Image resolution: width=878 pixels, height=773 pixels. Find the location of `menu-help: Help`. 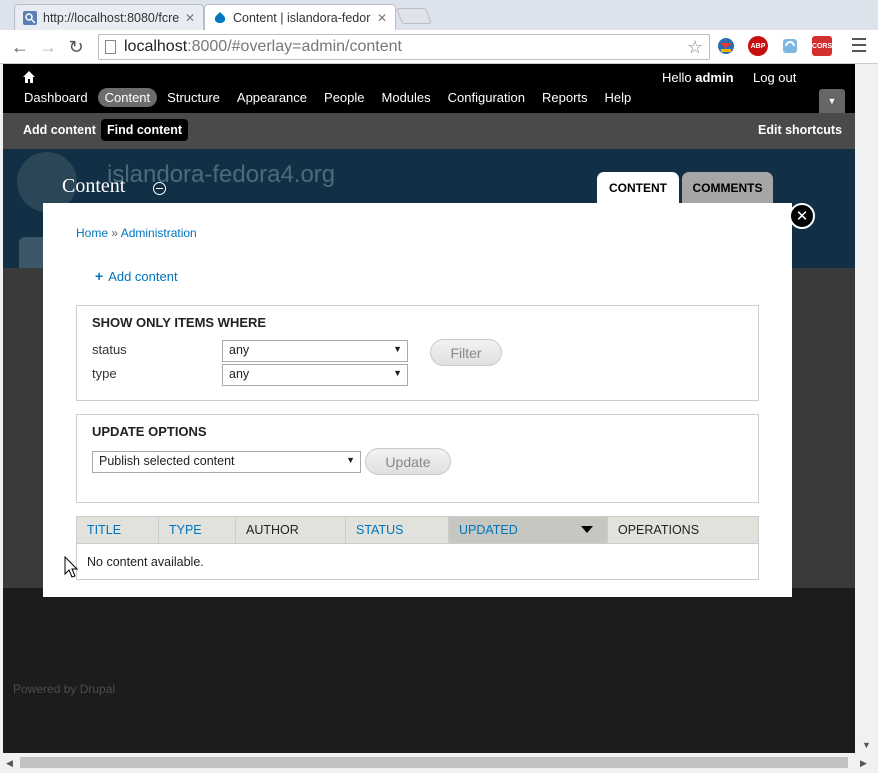

menu-help: Help is located at coordinates (618, 97).